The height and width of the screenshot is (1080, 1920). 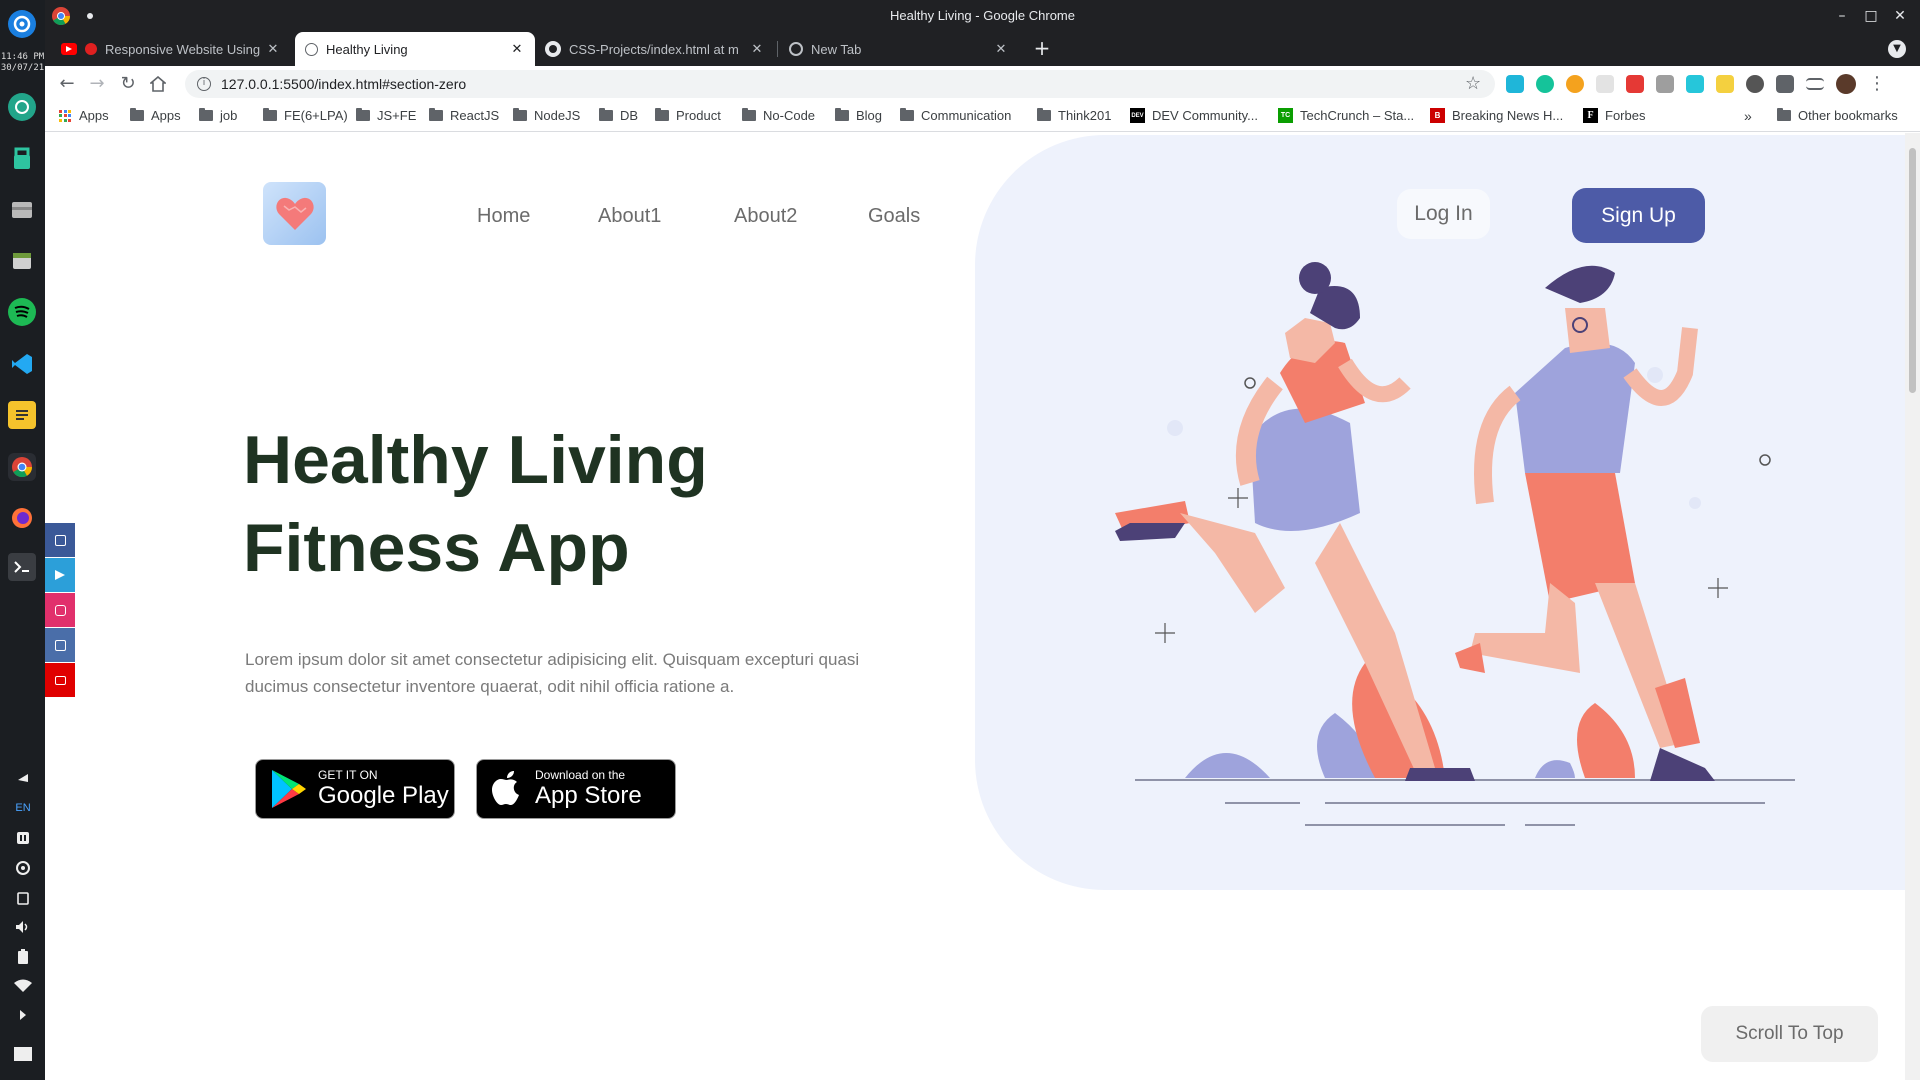 I want to click on bookmark-folder-think201: Think201, so click(x=1074, y=115).